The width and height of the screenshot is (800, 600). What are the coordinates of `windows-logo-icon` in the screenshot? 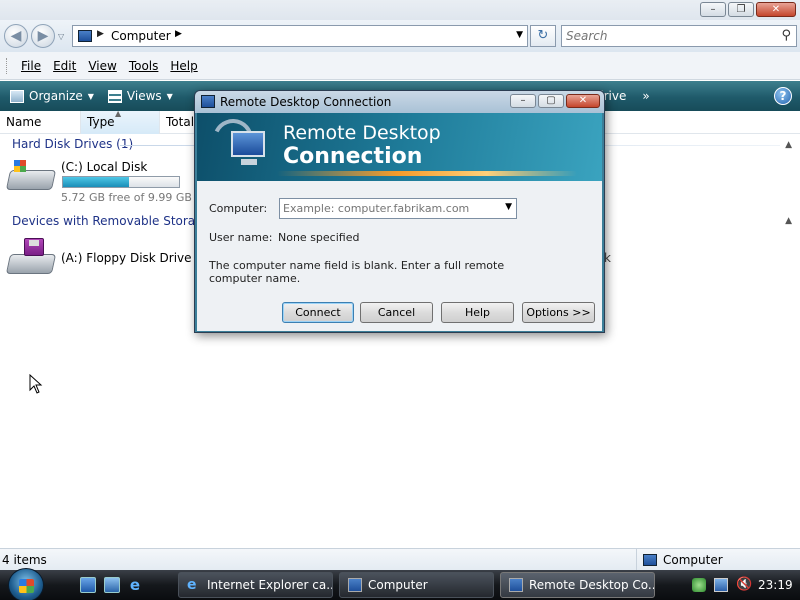 It's located at (26, 586).